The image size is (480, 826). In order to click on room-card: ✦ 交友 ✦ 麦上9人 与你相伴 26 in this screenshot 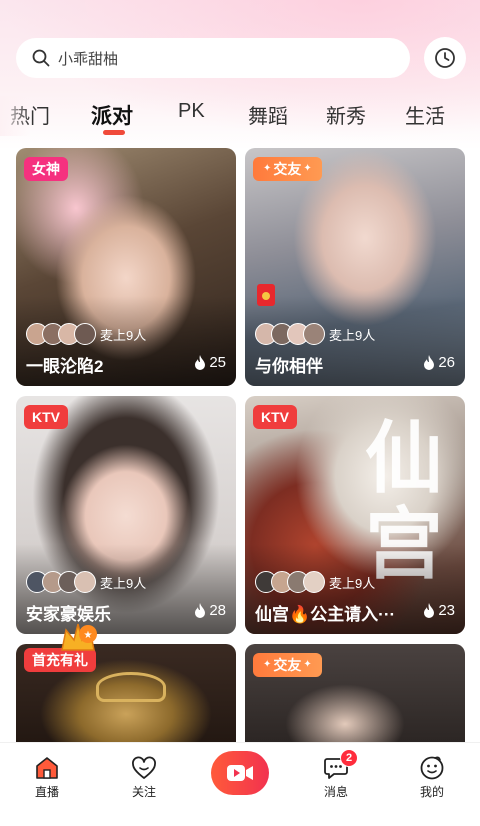, I will do `click(355, 267)`.